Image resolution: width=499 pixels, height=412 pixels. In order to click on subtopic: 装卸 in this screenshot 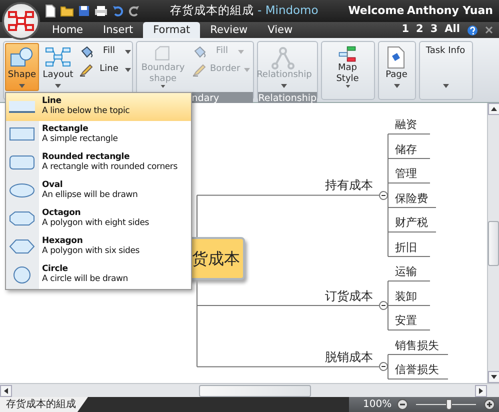, I will do `click(406, 296)`.